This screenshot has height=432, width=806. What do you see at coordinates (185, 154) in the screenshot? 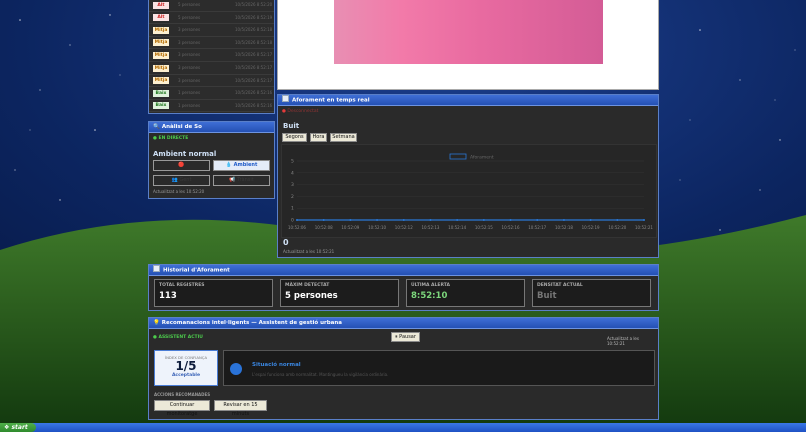
I see `sound-state: Ambient normal` at bounding box center [185, 154].